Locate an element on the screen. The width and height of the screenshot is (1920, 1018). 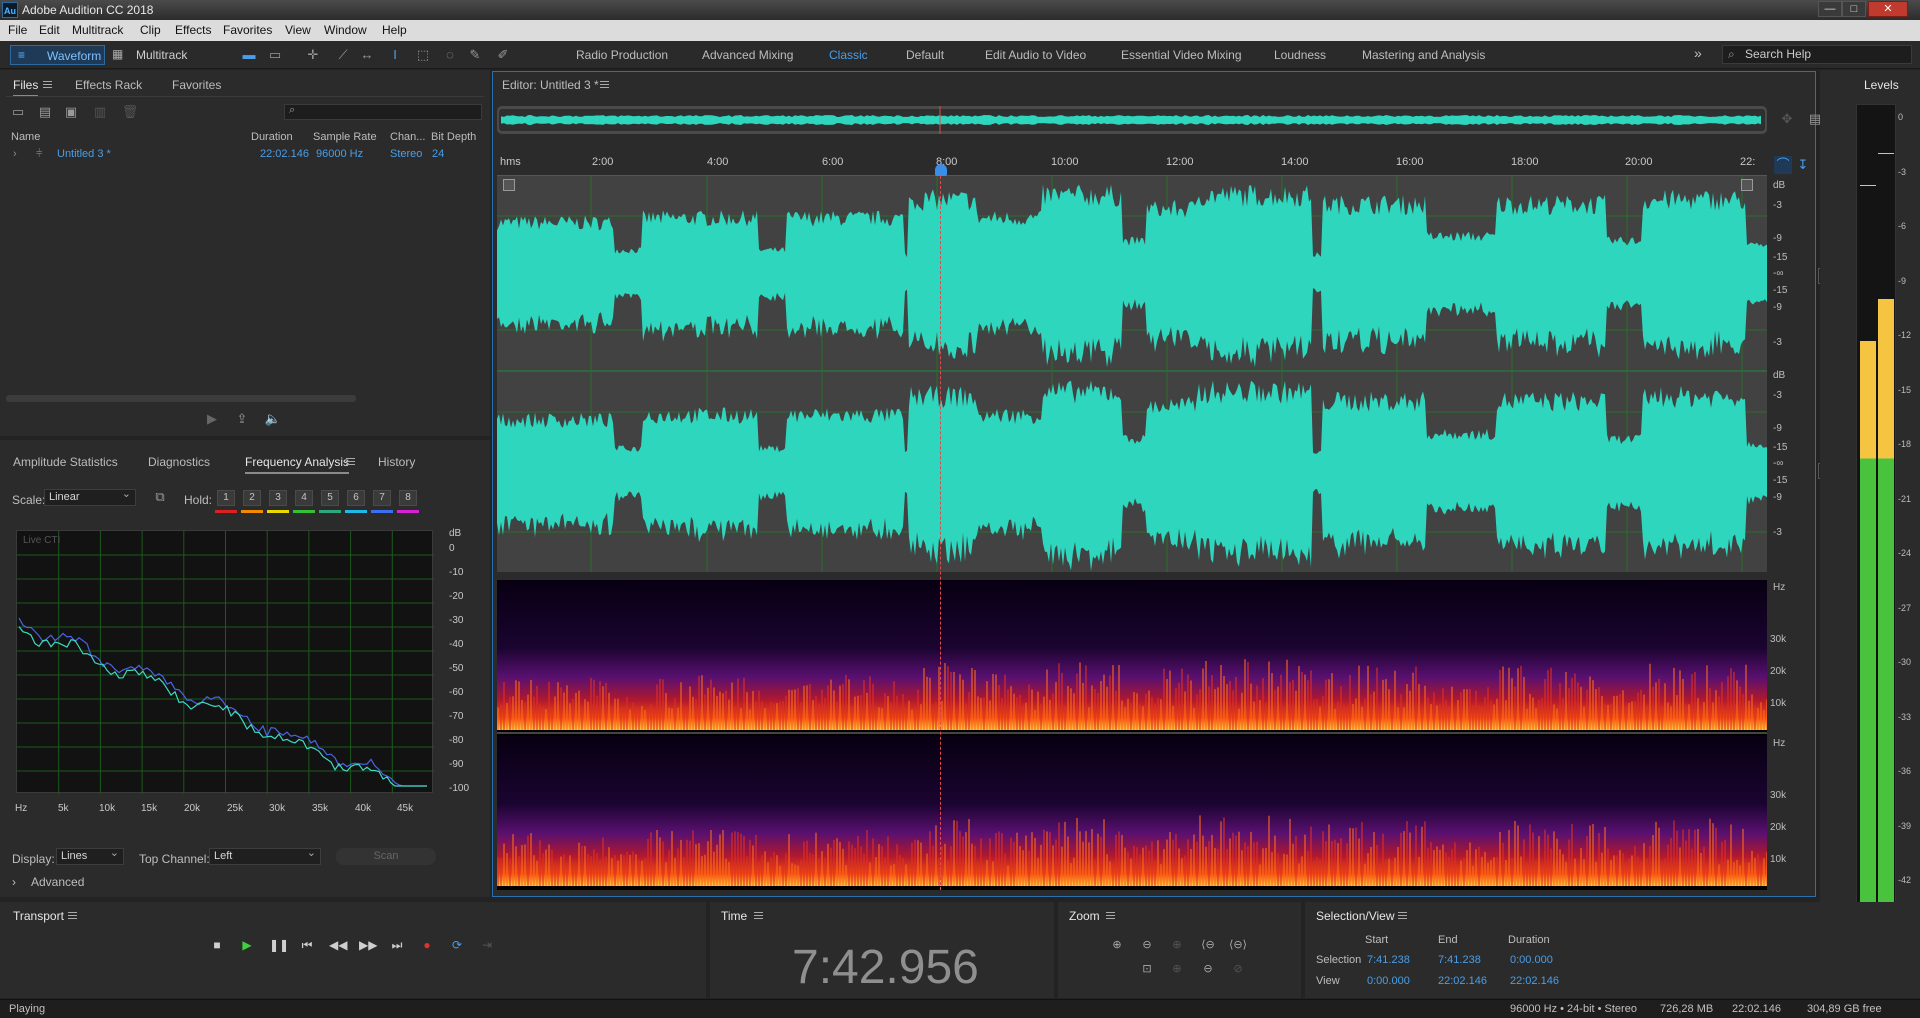
lasso-tool-icon: ◌ is located at coordinates (450, 55).